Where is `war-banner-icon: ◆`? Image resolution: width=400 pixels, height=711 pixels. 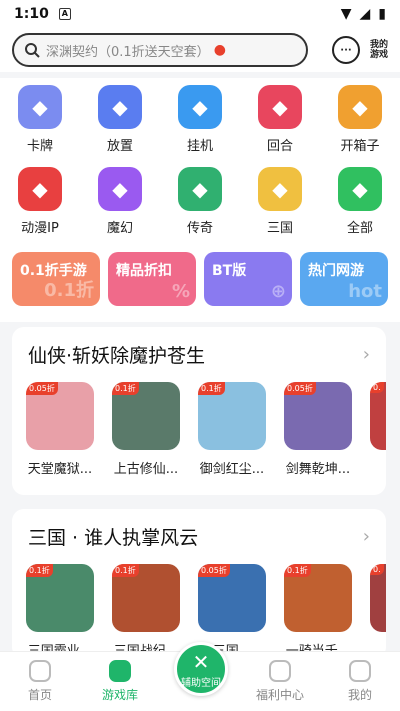
war-banner-icon: ◆ is located at coordinates (280, 188).